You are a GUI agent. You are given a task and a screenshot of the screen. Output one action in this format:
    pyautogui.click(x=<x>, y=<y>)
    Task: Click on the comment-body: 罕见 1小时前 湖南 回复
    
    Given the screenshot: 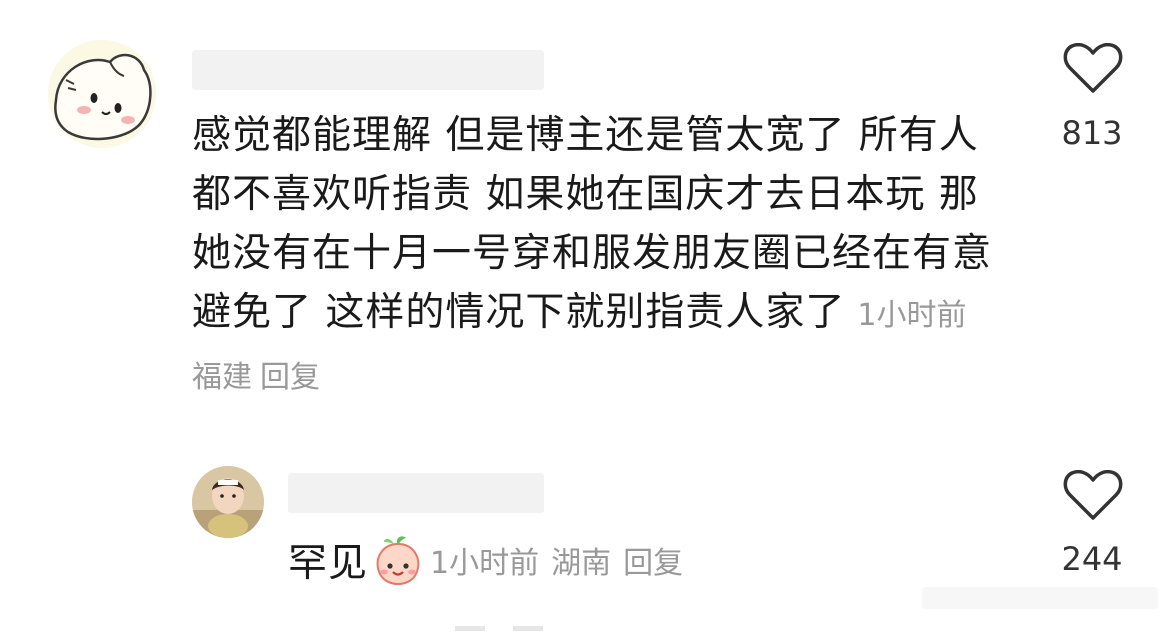 What is the action you would take?
    pyautogui.click(x=491, y=560)
    